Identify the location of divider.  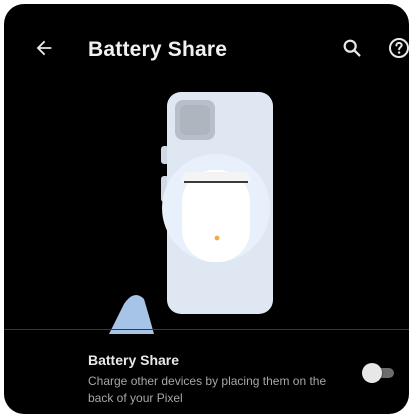
(206, 329).